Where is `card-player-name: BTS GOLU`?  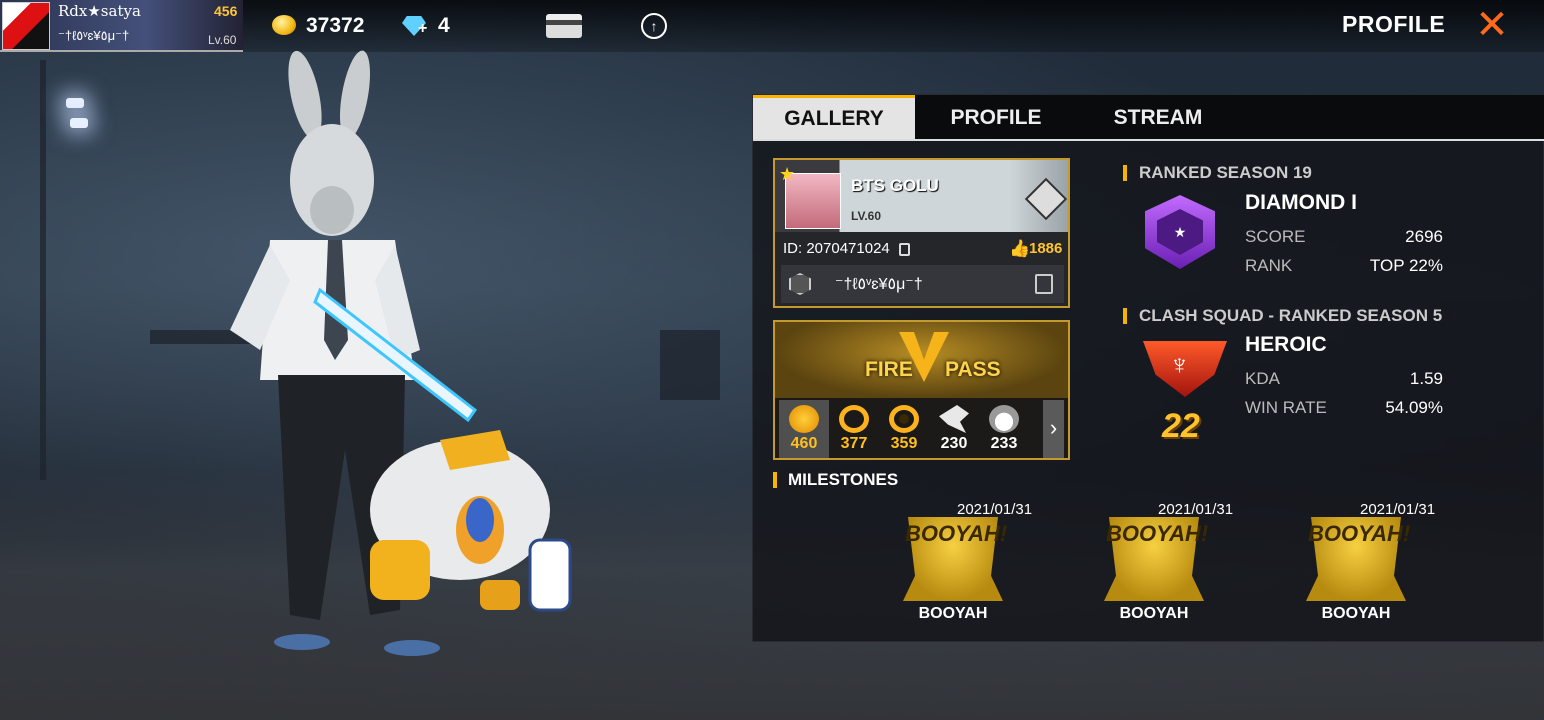 card-player-name: BTS GOLU is located at coordinates (895, 185).